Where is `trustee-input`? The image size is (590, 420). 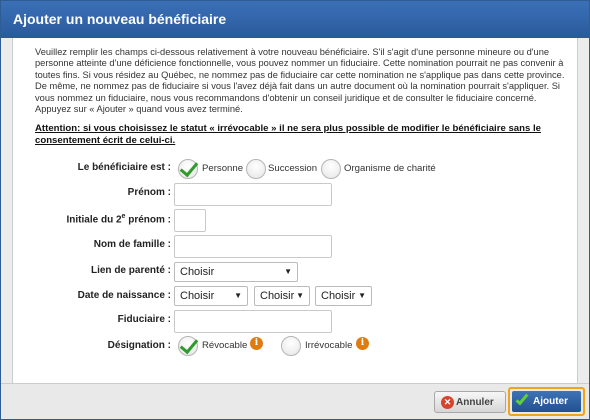 trustee-input is located at coordinates (253, 321).